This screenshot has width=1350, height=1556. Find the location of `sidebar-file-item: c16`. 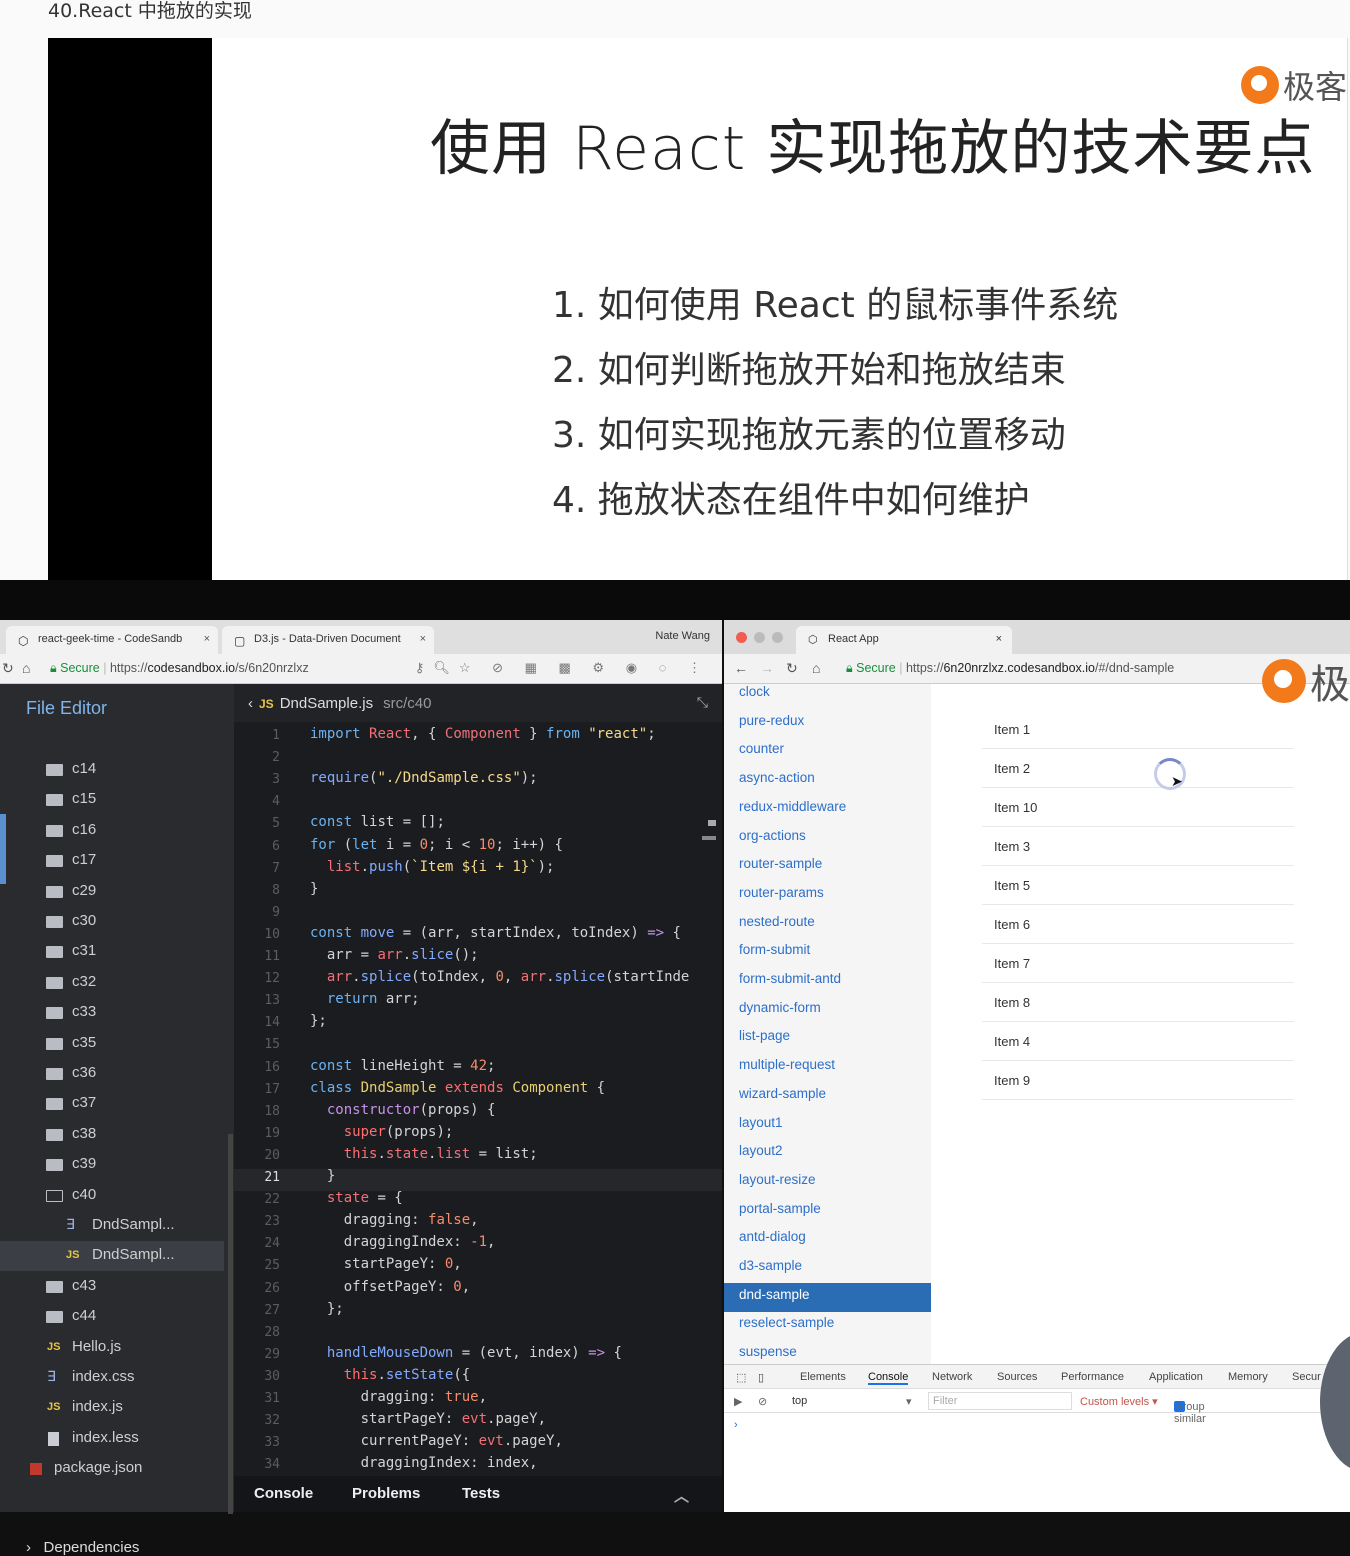

sidebar-file-item: c16 is located at coordinates (112, 831).